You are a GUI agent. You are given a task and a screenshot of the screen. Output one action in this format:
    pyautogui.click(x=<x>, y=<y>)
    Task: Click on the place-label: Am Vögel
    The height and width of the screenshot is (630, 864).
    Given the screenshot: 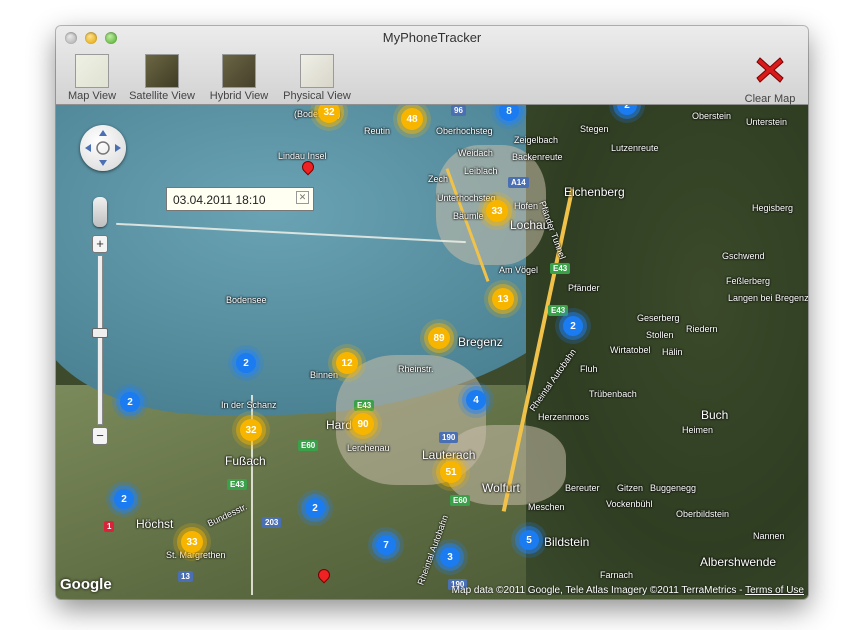 What is the action you would take?
    pyautogui.click(x=519, y=270)
    